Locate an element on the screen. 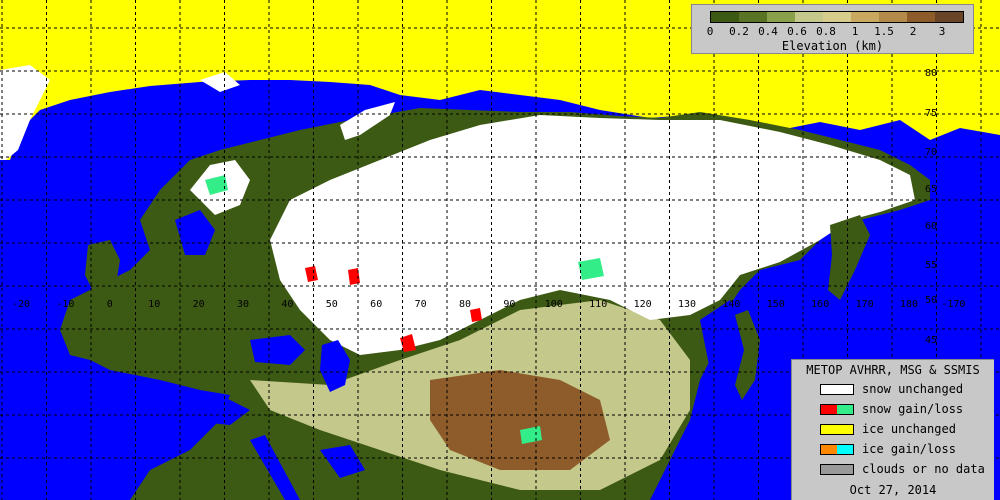  latitude-label: 45 is located at coordinates (931, 340).